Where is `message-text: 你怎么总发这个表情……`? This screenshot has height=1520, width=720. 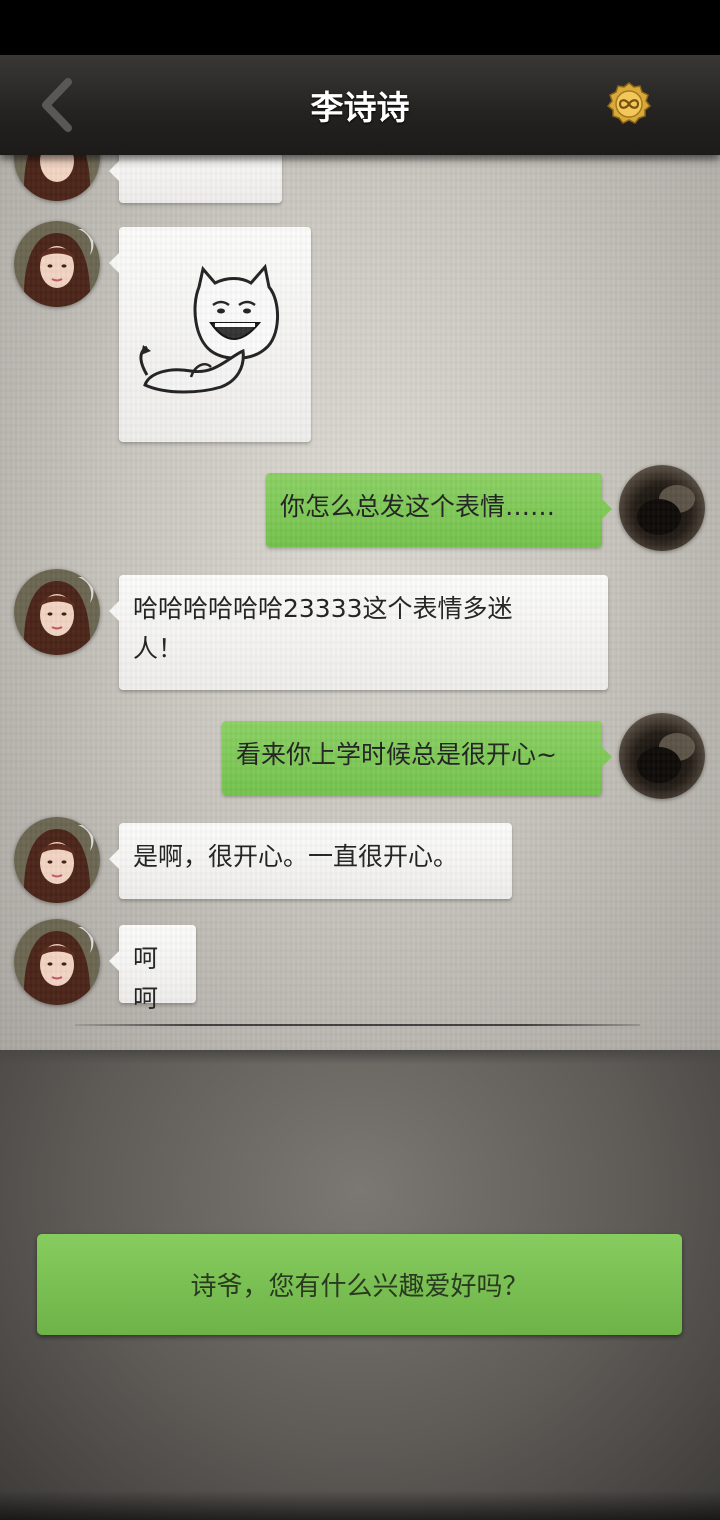 message-text: 你怎么总发这个表情…… is located at coordinates (418, 506).